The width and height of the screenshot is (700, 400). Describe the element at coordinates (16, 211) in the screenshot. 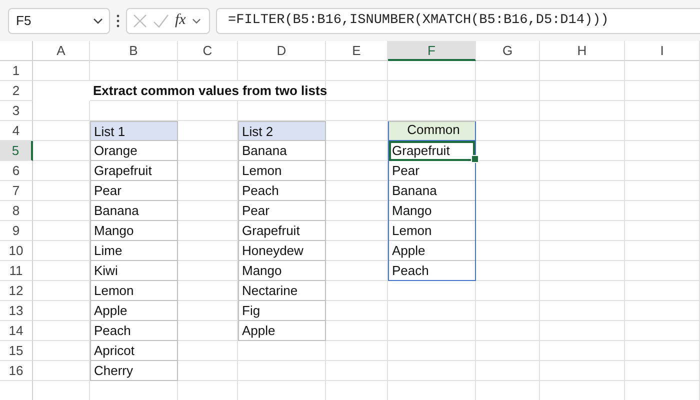

I see `row-header: 8` at that location.